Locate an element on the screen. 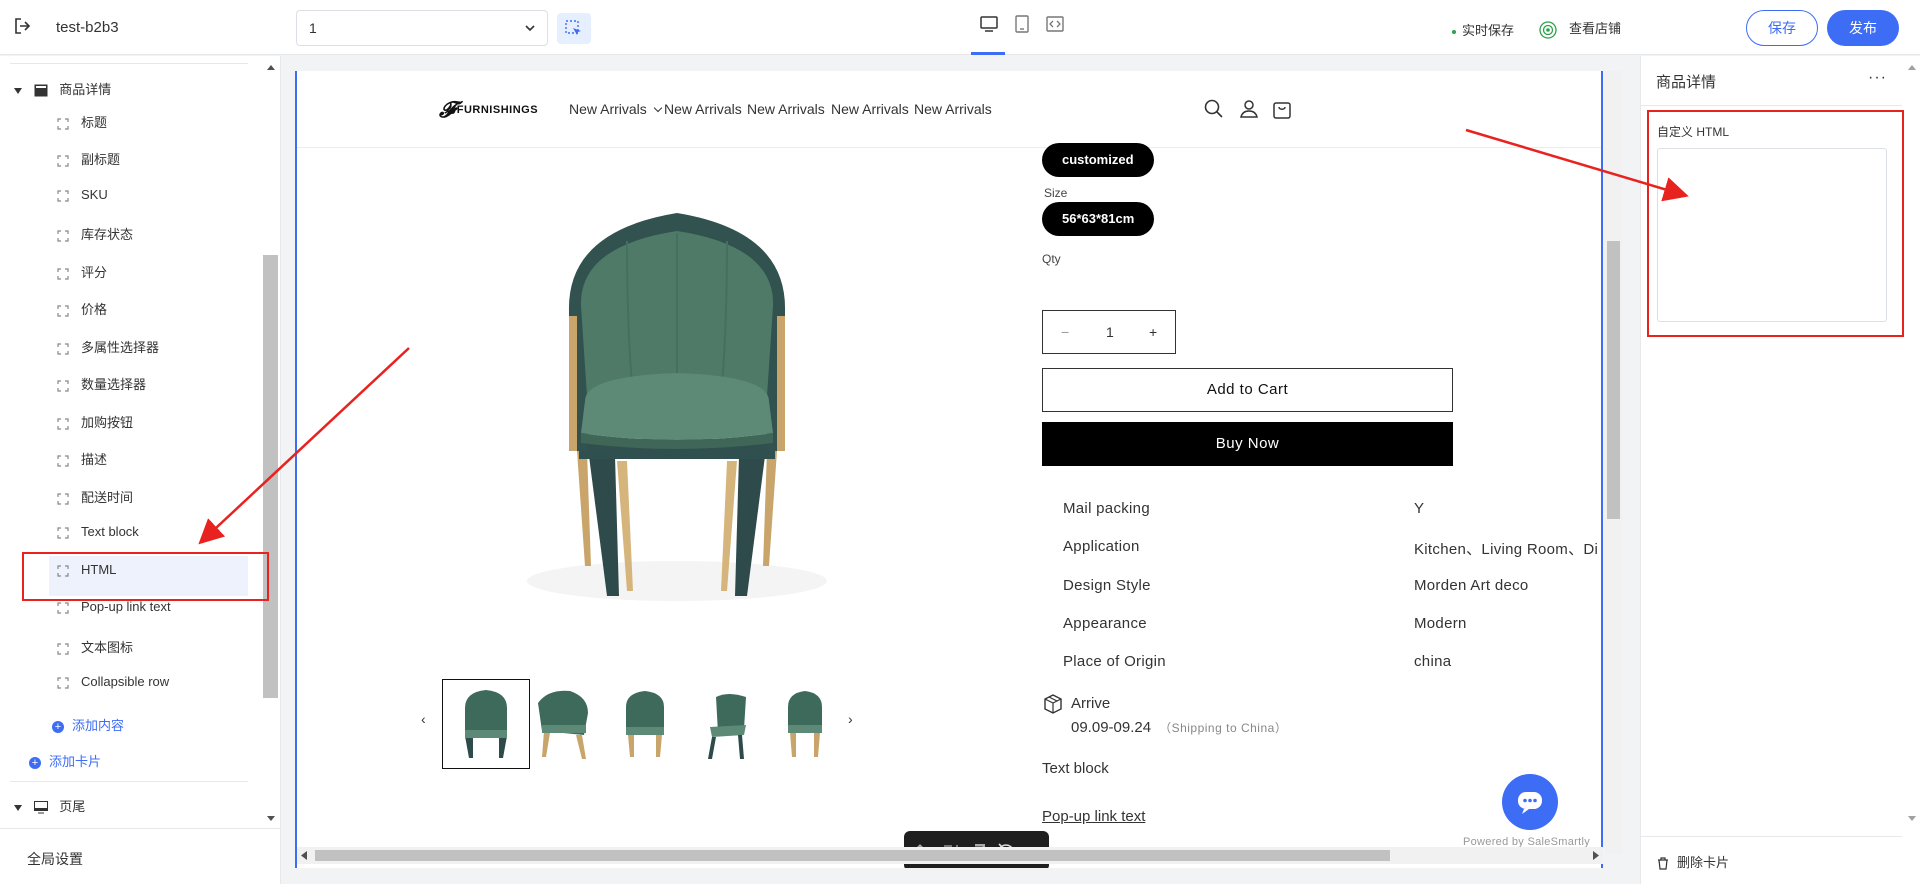 The image size is (1920, 884). chat-widget-button is located at coordinates (1530, 802).